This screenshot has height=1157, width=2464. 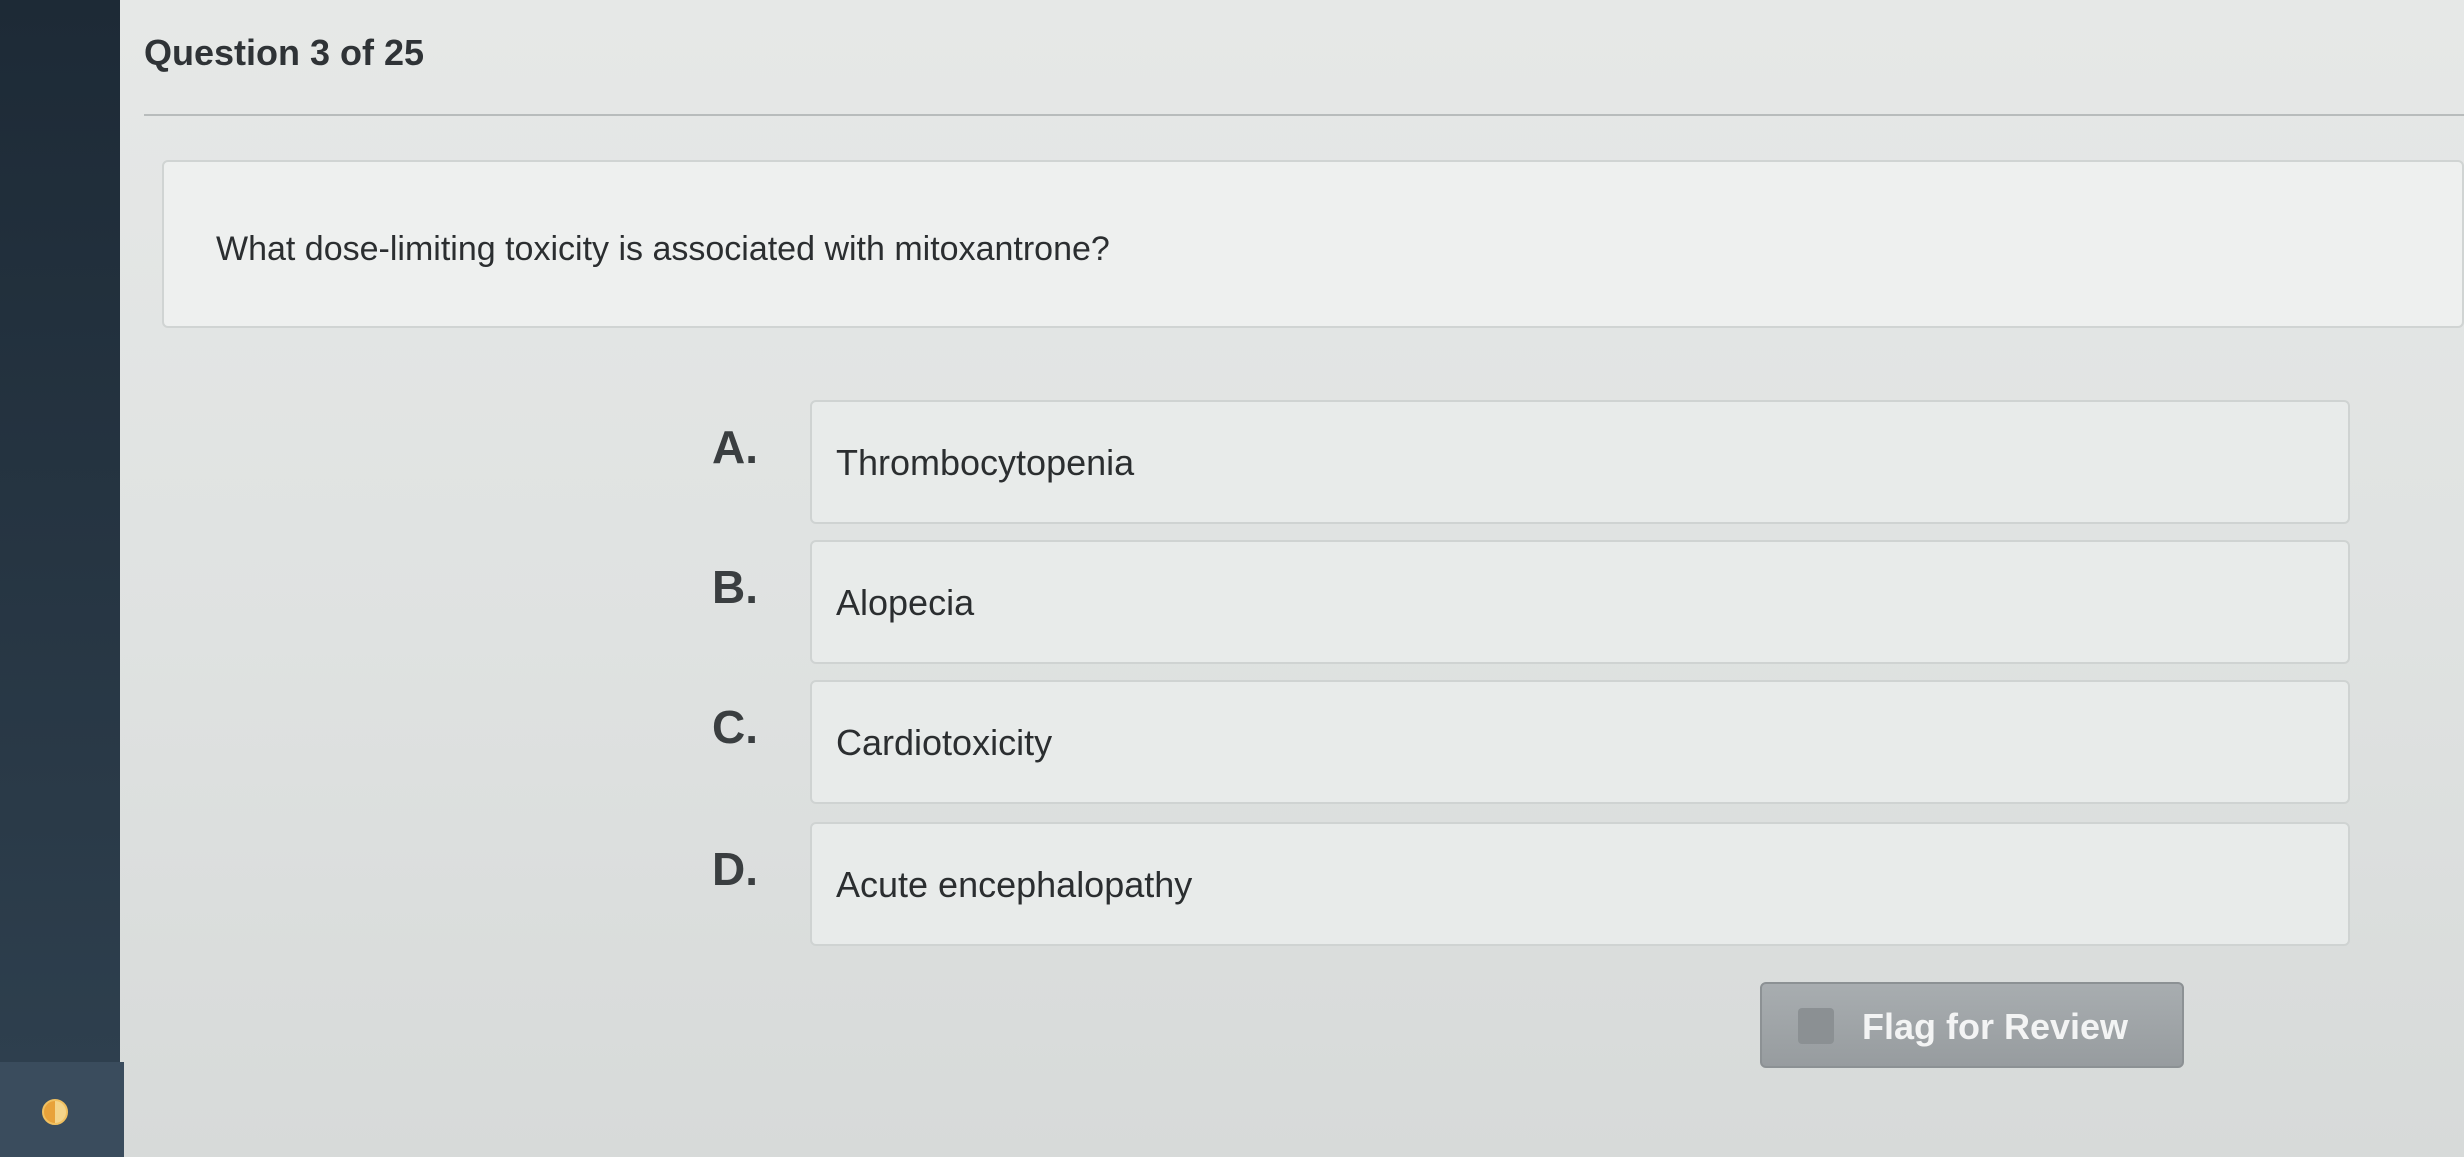 What do you see at coordinates (735, 869) in the screenshot?
I see `option-letter: D.` at bounding box center [735, 869].